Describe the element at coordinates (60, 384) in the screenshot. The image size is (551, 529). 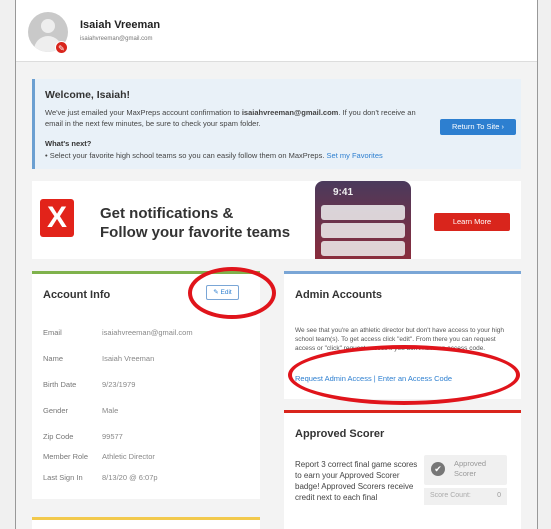
I see `field-label-birth-date: Birth Date` at that location.